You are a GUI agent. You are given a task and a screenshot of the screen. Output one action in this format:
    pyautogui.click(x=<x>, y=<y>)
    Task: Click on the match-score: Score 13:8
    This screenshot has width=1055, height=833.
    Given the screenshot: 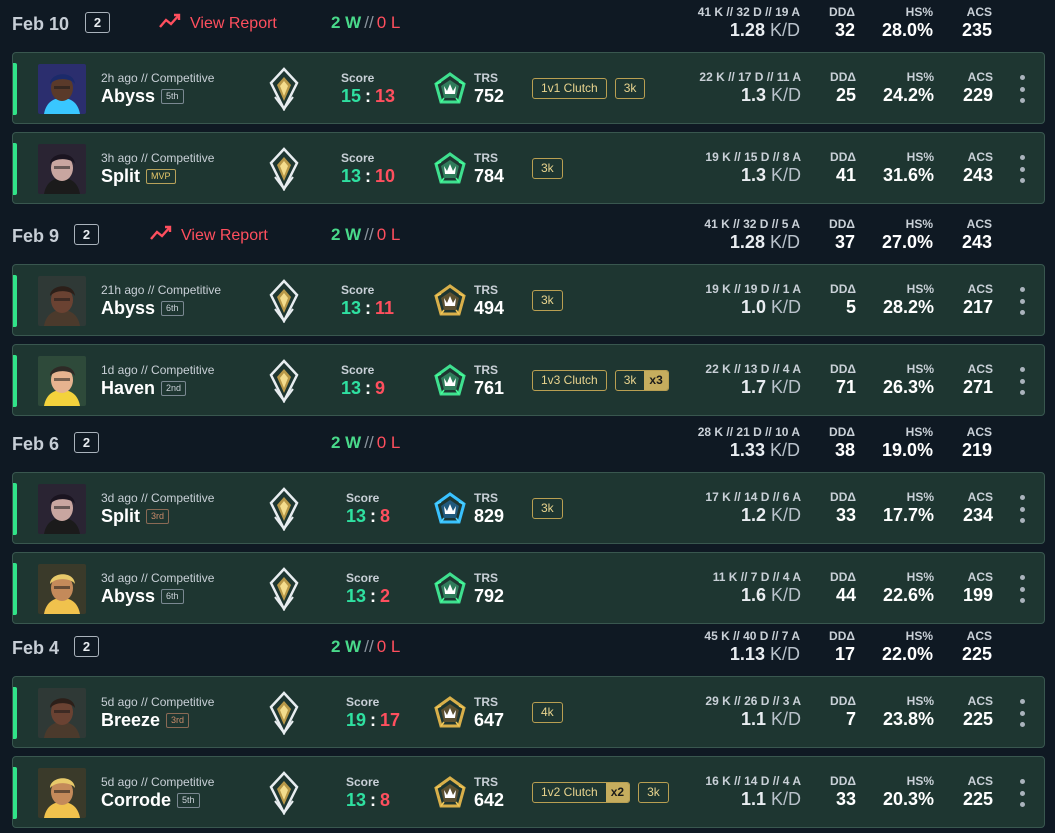 What is the action you would take?
    pyautogui.click(x=368, y=793)
    